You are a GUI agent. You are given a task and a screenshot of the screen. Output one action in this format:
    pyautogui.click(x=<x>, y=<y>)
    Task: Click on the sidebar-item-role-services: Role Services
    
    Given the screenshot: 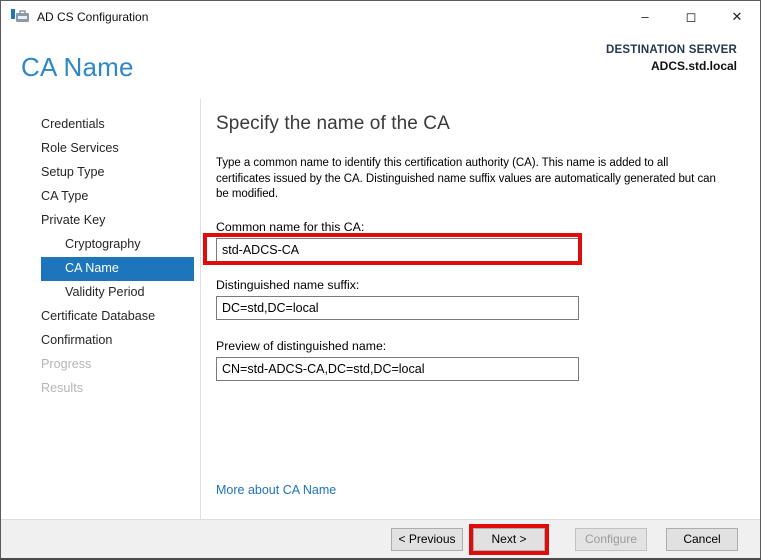 What is the action you would take?
    pyautogui.click(x=117, y=149)
    